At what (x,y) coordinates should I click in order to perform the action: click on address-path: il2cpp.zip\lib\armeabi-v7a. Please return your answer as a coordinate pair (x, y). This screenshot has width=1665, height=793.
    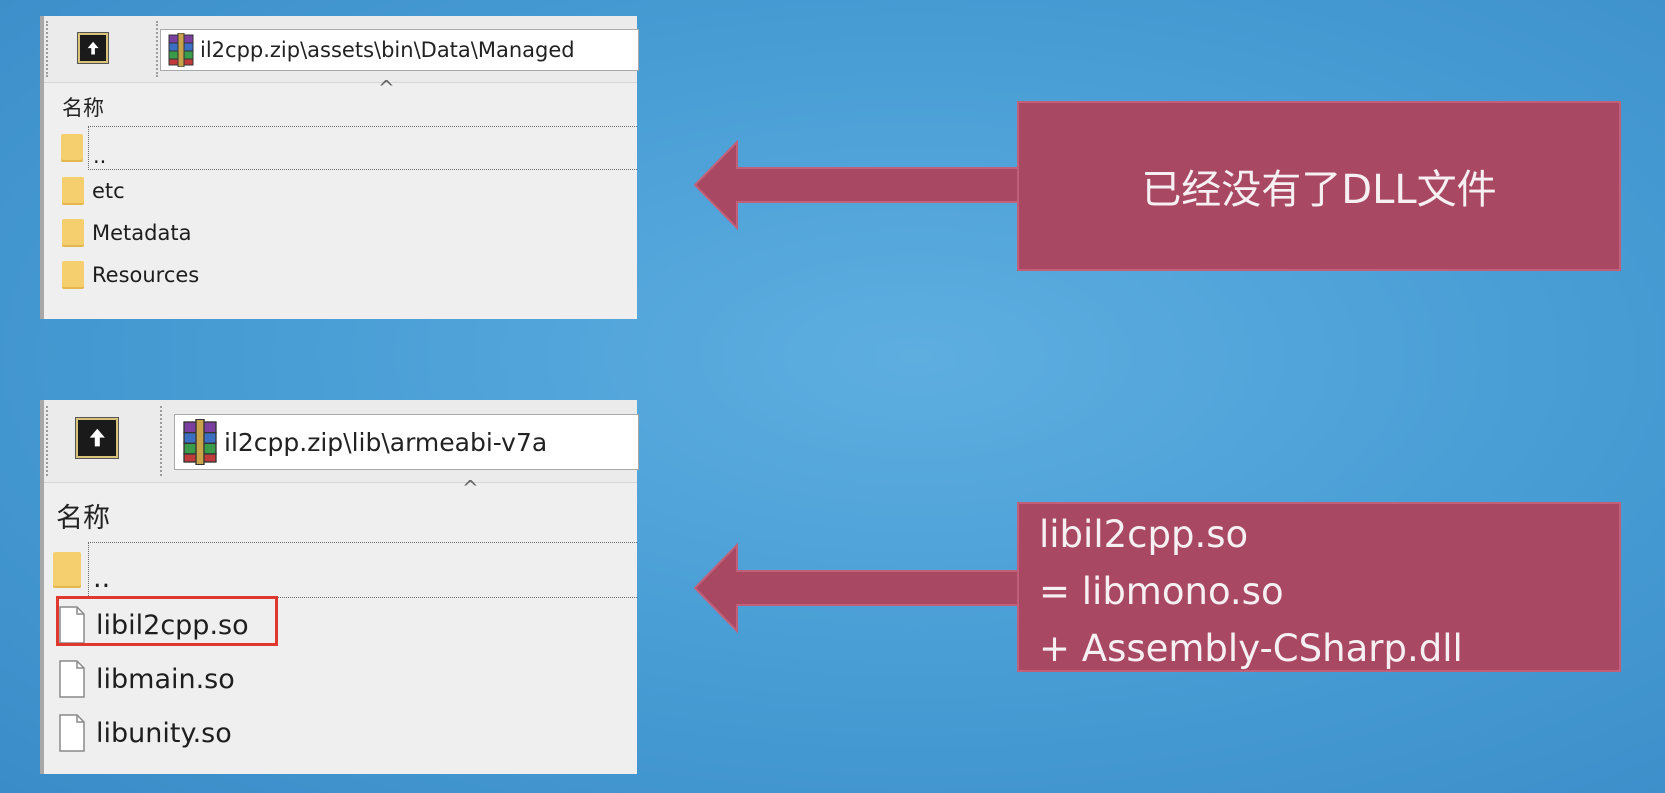
    Looking at the image, I should click on (386, 442).